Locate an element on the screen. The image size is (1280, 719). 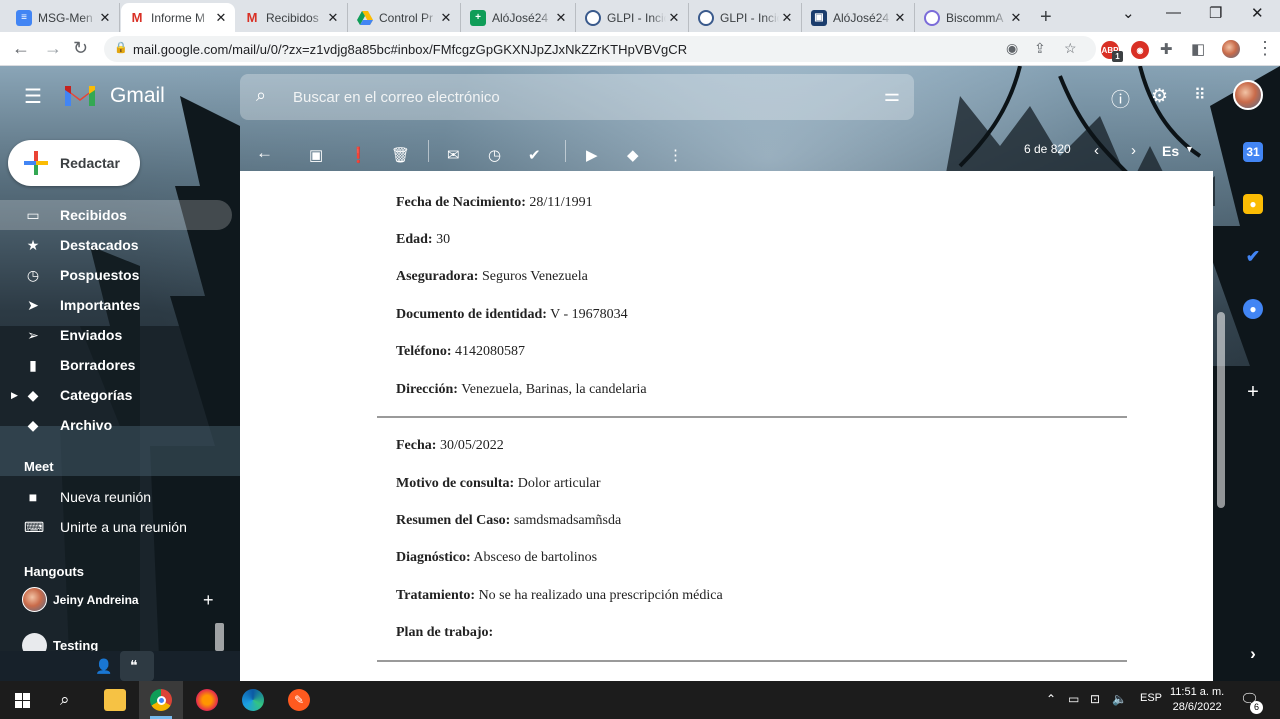
video-icon: ■ is located at coordinates (33, 497).